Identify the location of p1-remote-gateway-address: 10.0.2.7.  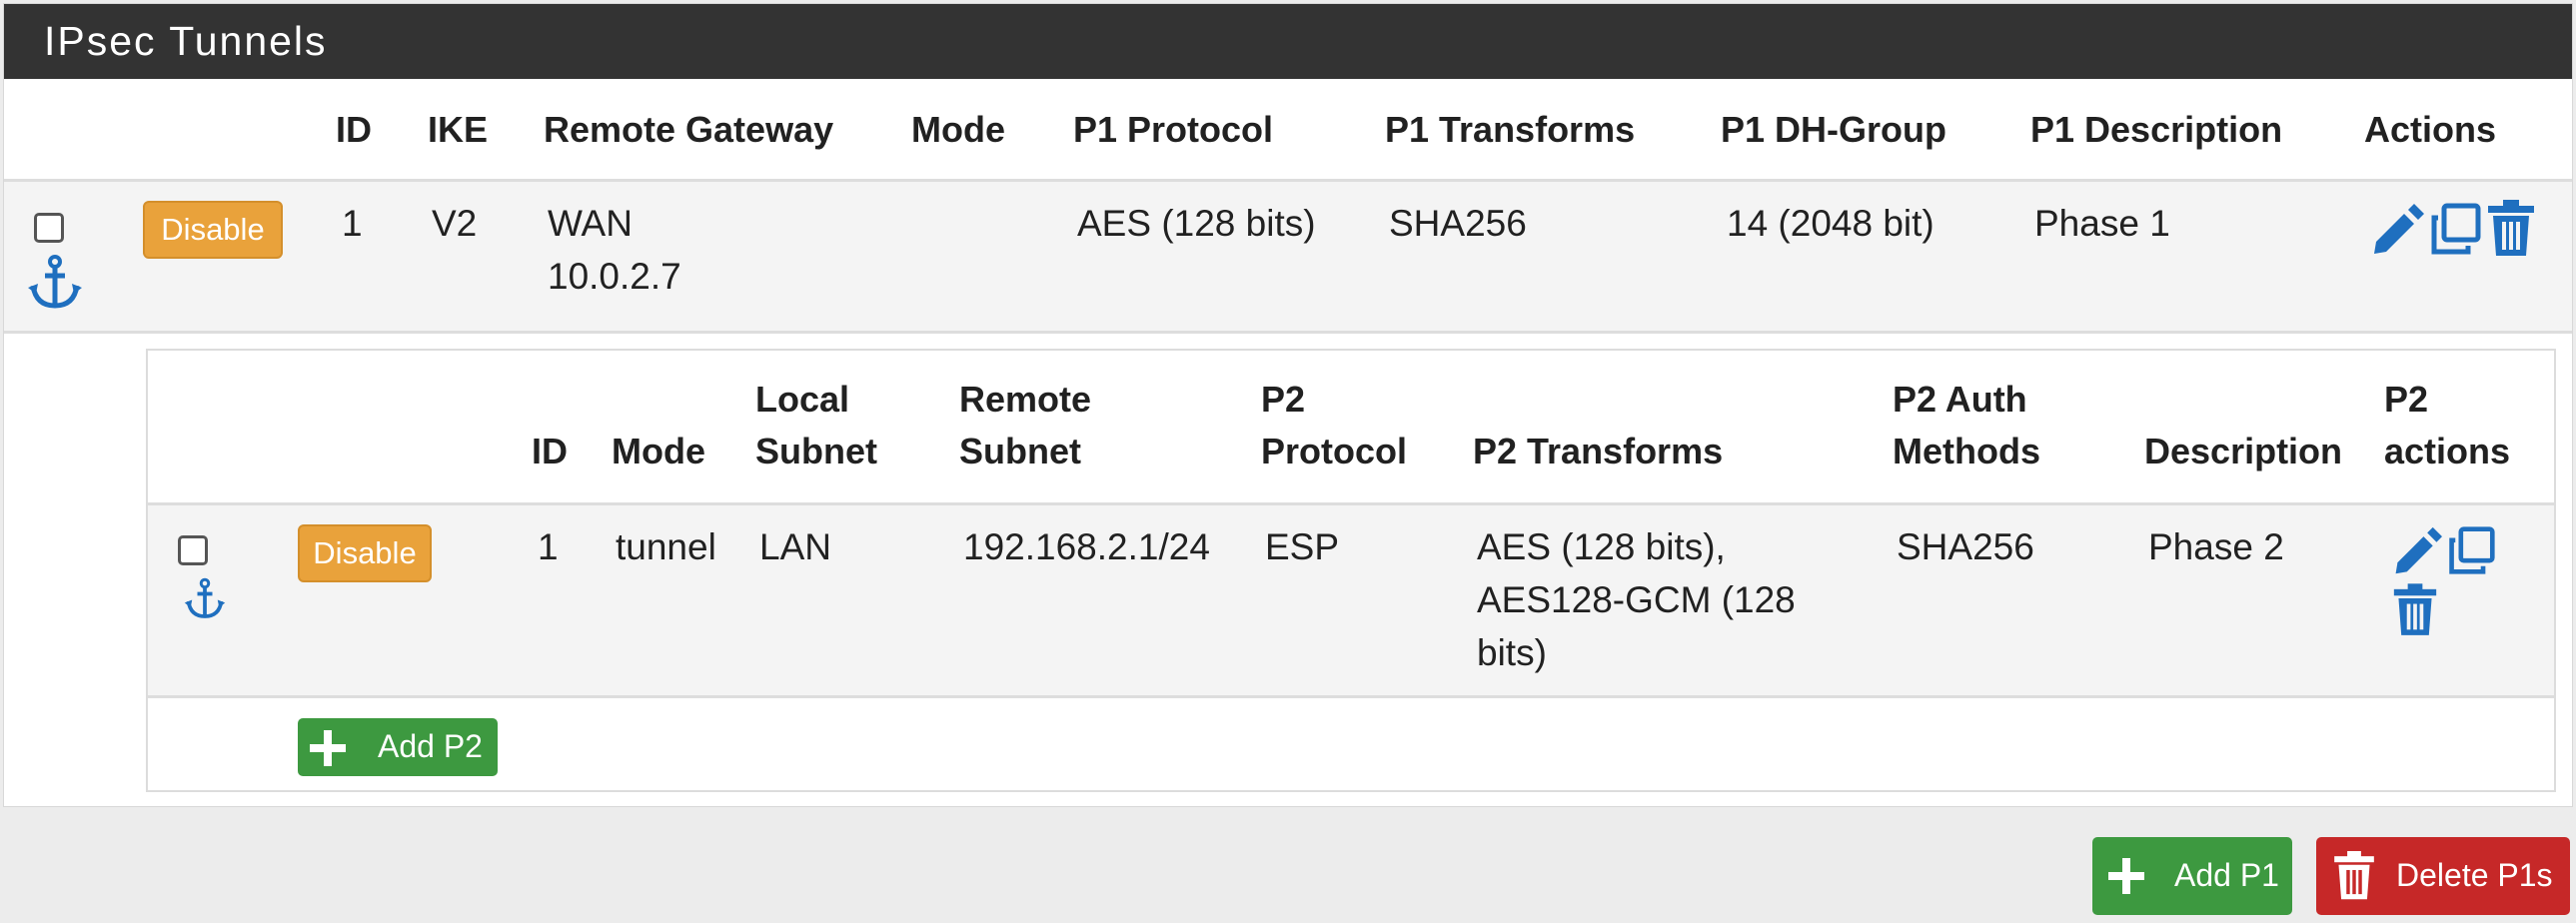
(614, 276).